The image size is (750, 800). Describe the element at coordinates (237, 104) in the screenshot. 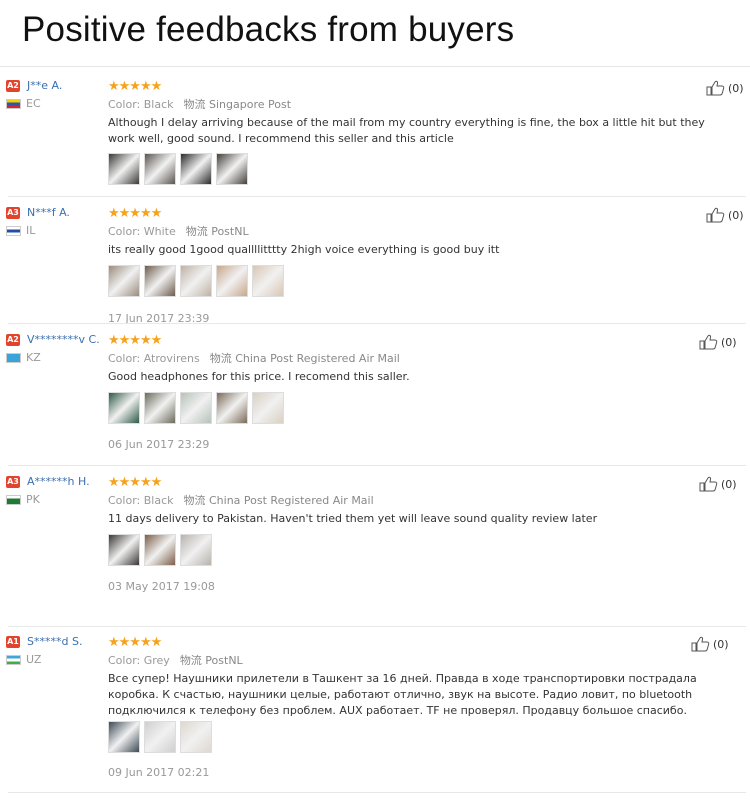

I see `shipping-label: 物流 Singapore Post` at that location.